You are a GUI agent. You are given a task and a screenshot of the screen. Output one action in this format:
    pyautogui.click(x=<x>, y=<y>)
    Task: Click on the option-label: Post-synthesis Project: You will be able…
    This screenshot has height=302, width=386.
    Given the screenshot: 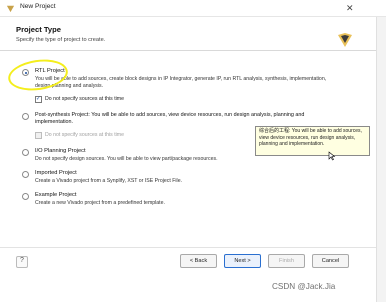 What is the action you would take?
    pyautogui.click(x=170, y=118)
    